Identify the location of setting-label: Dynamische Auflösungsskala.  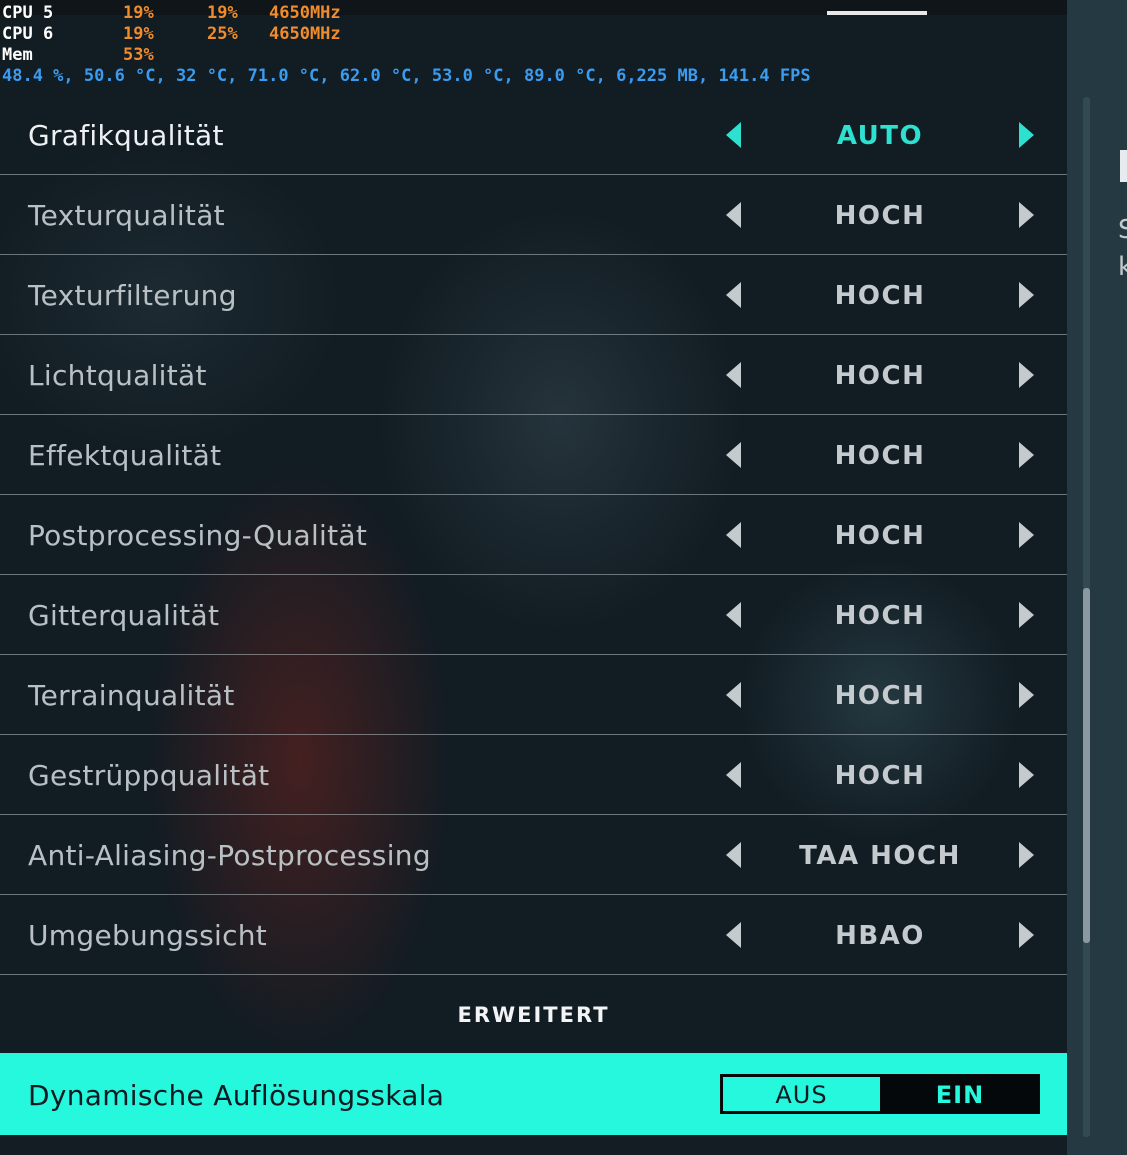
(236, 1095).